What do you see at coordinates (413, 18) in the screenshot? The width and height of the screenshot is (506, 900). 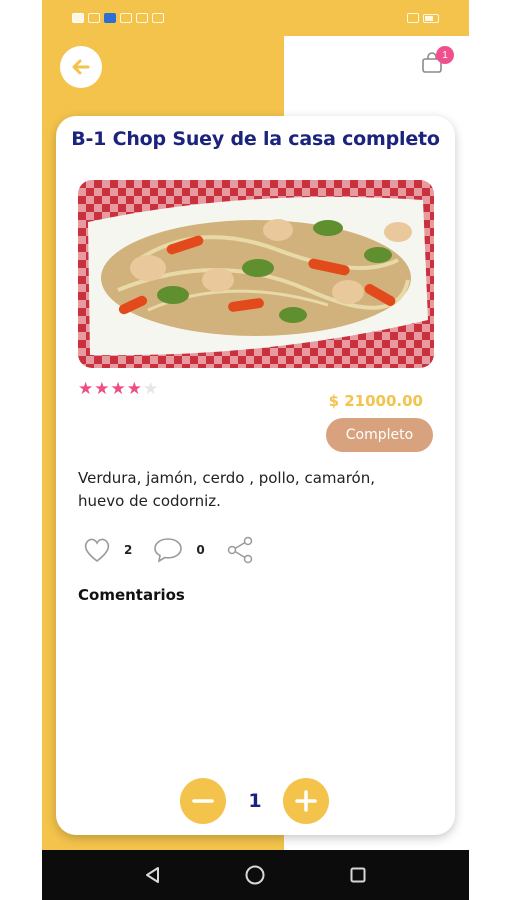 I see `alarm-icon` at bounding box center [413, 18].